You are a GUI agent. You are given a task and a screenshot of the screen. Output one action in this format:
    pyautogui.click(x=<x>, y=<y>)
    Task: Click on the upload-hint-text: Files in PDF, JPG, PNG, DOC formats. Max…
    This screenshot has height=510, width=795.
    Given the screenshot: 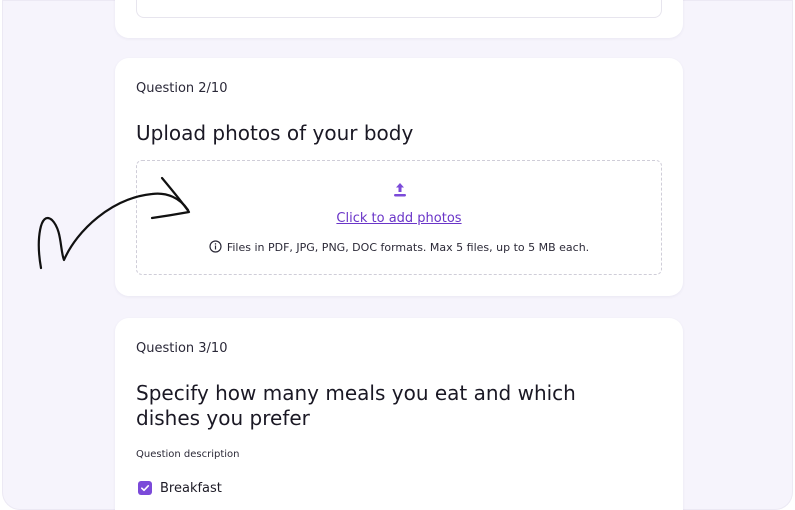 What is the action you would take?
    pyautogui.click(x=408, y=247)
    